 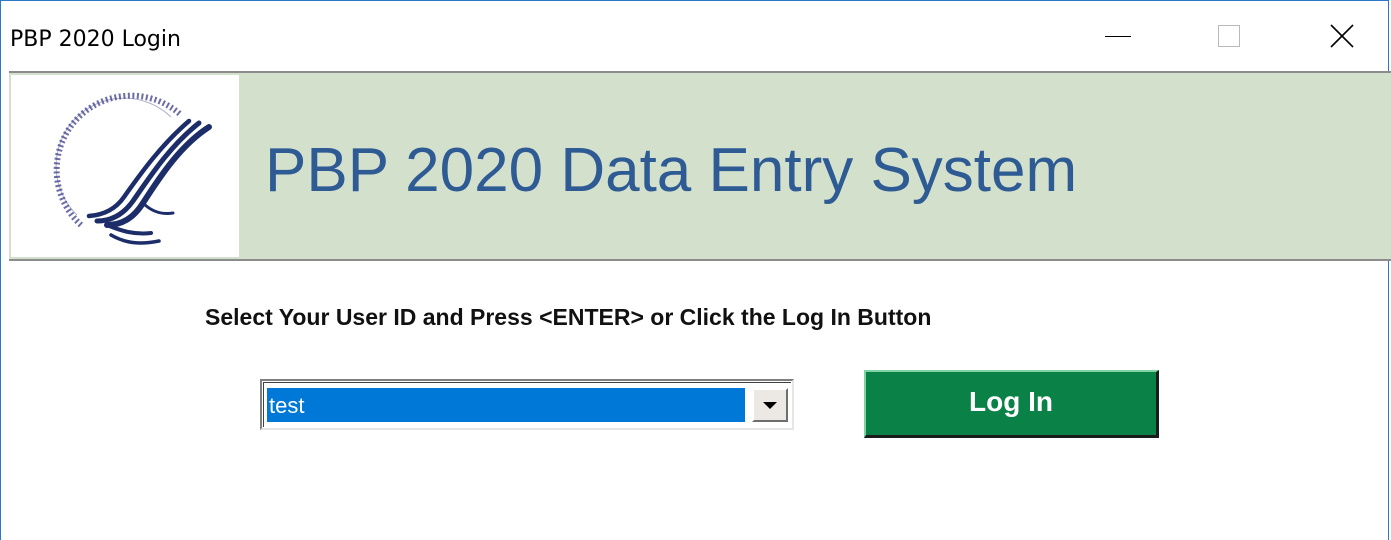 I want to click on title-bar: PBP 2020 Login, so click(x=694, y=36).